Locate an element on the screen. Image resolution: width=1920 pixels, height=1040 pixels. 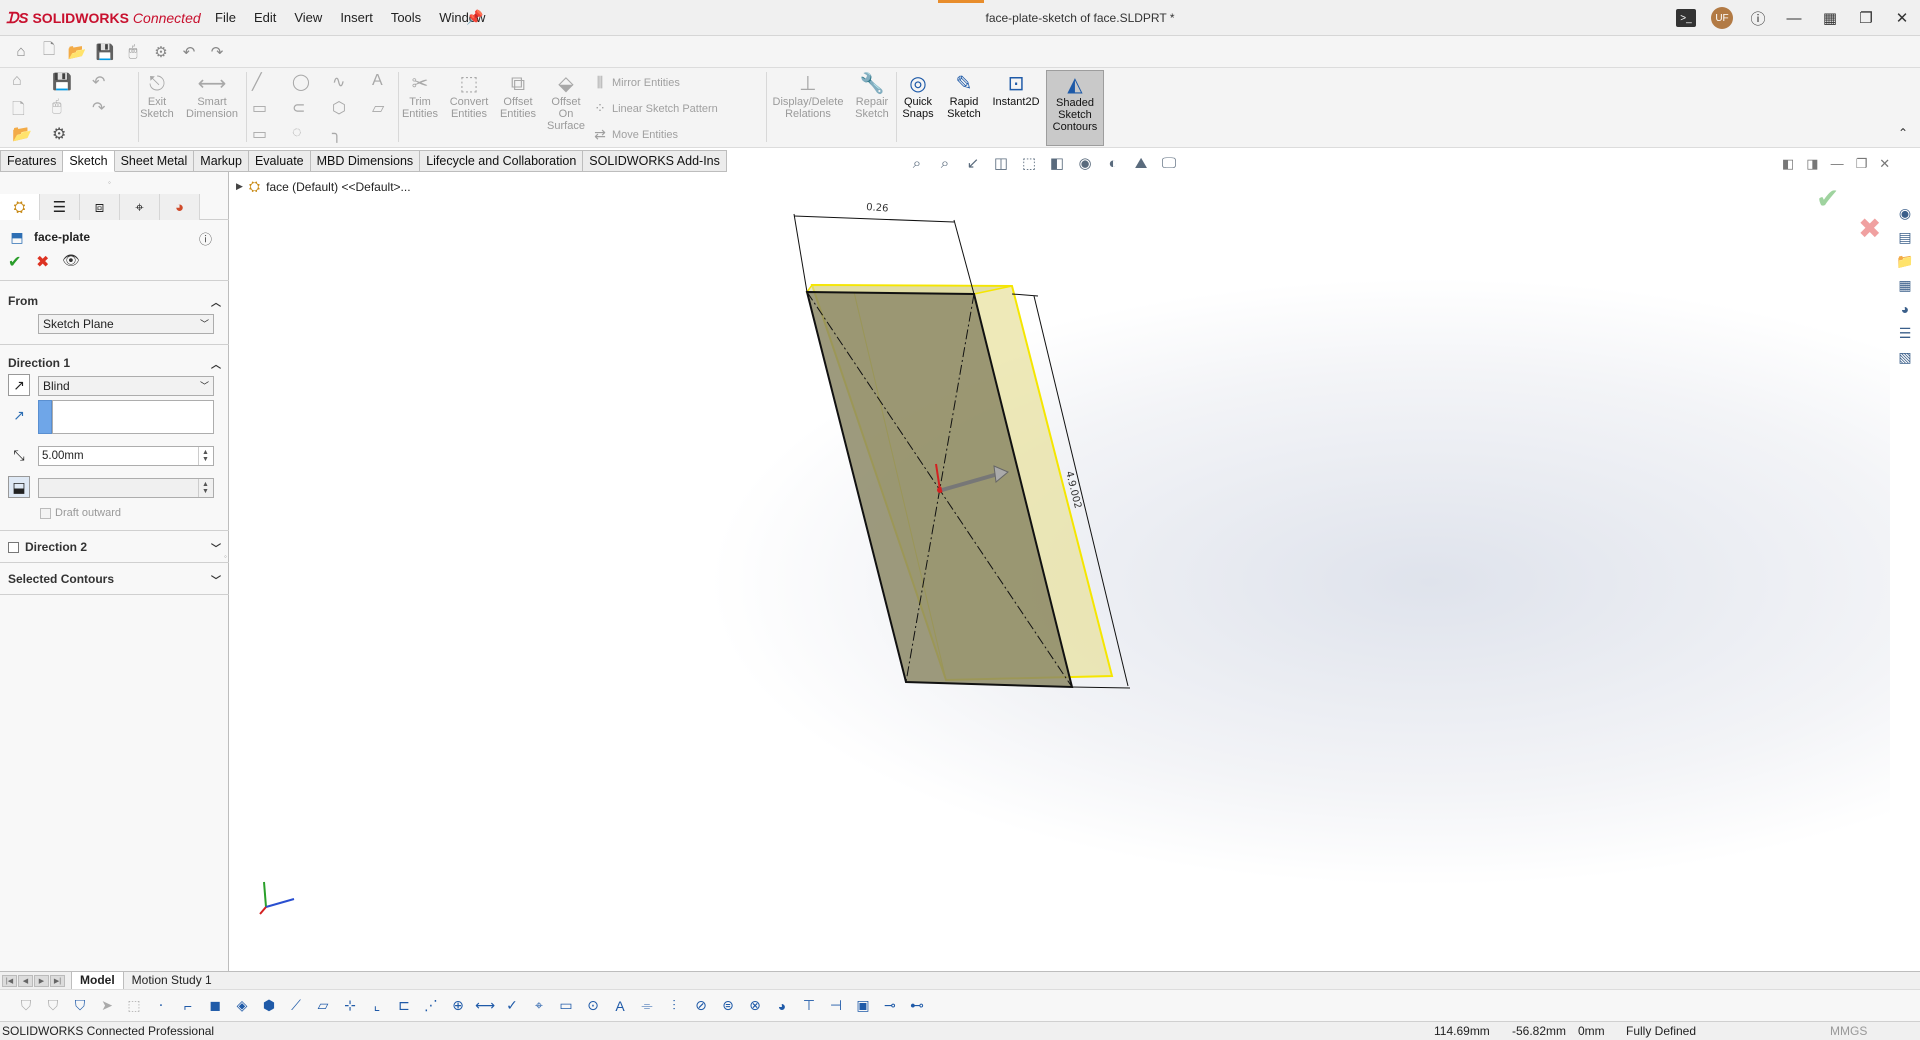
solidworks-forum-icon: ▧ is located at coordinates (1905, 357).